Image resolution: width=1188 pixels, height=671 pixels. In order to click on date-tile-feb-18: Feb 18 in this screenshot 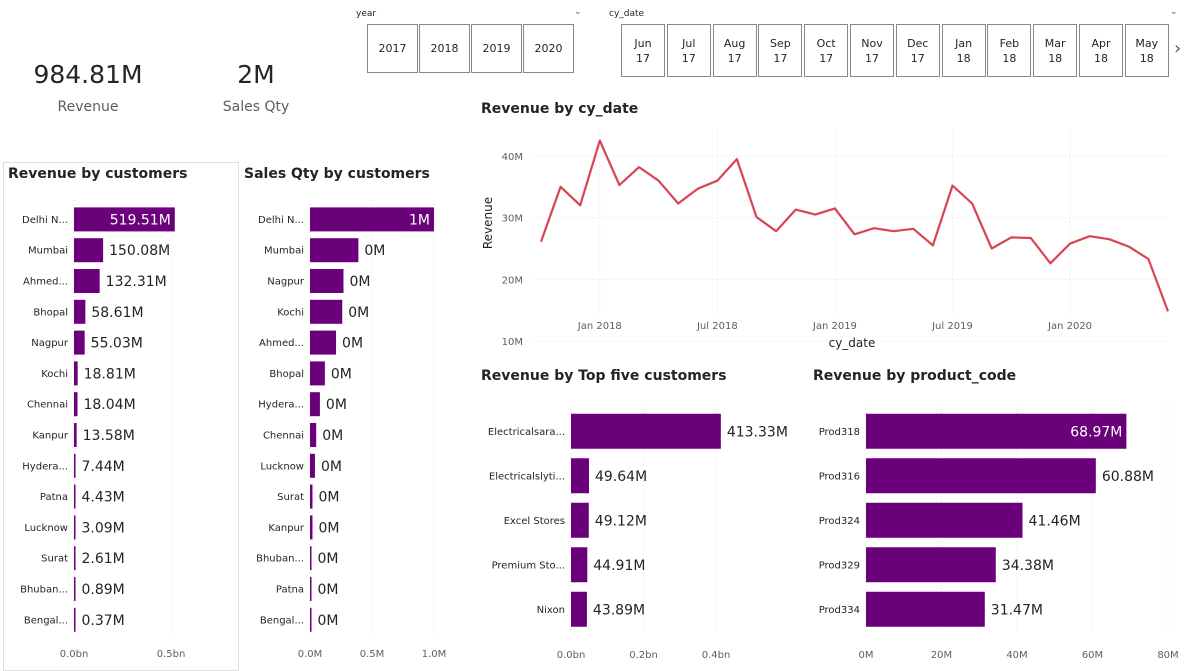, I will do `click(1009, 50)`.